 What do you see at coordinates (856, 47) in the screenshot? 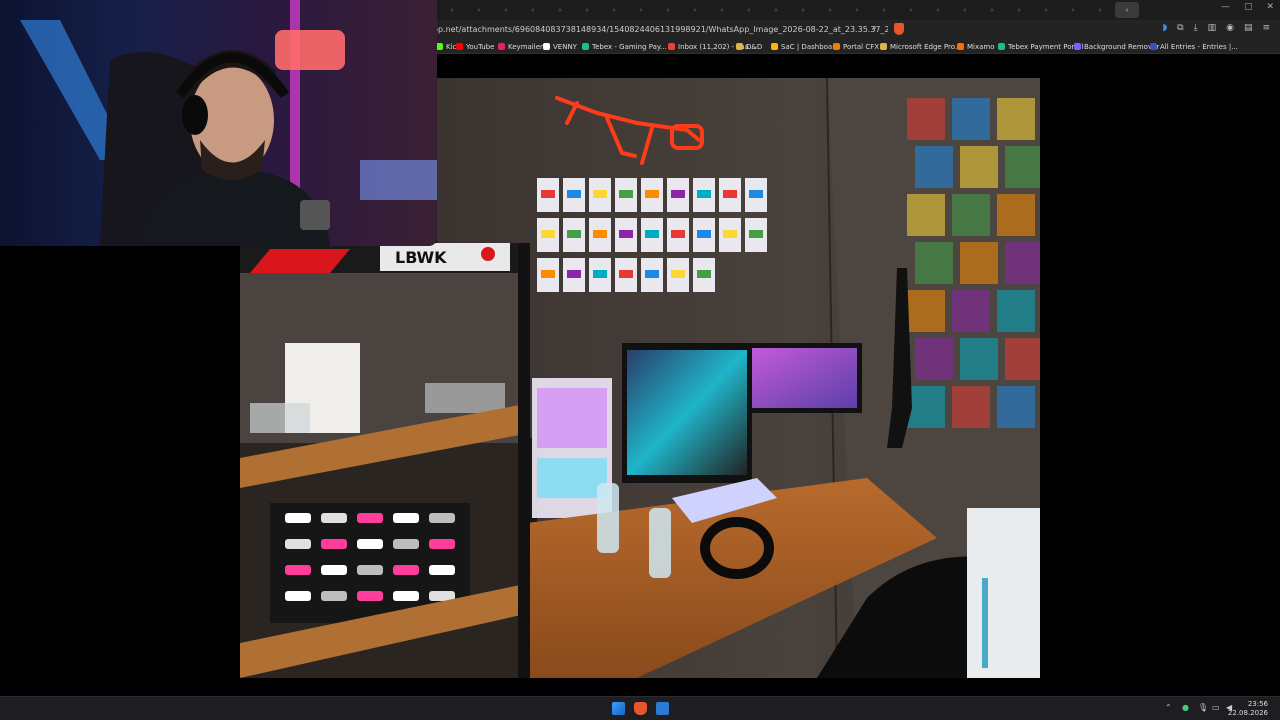
I see `bookmark-item: Portal CFX` at bounding box center [856, 47].